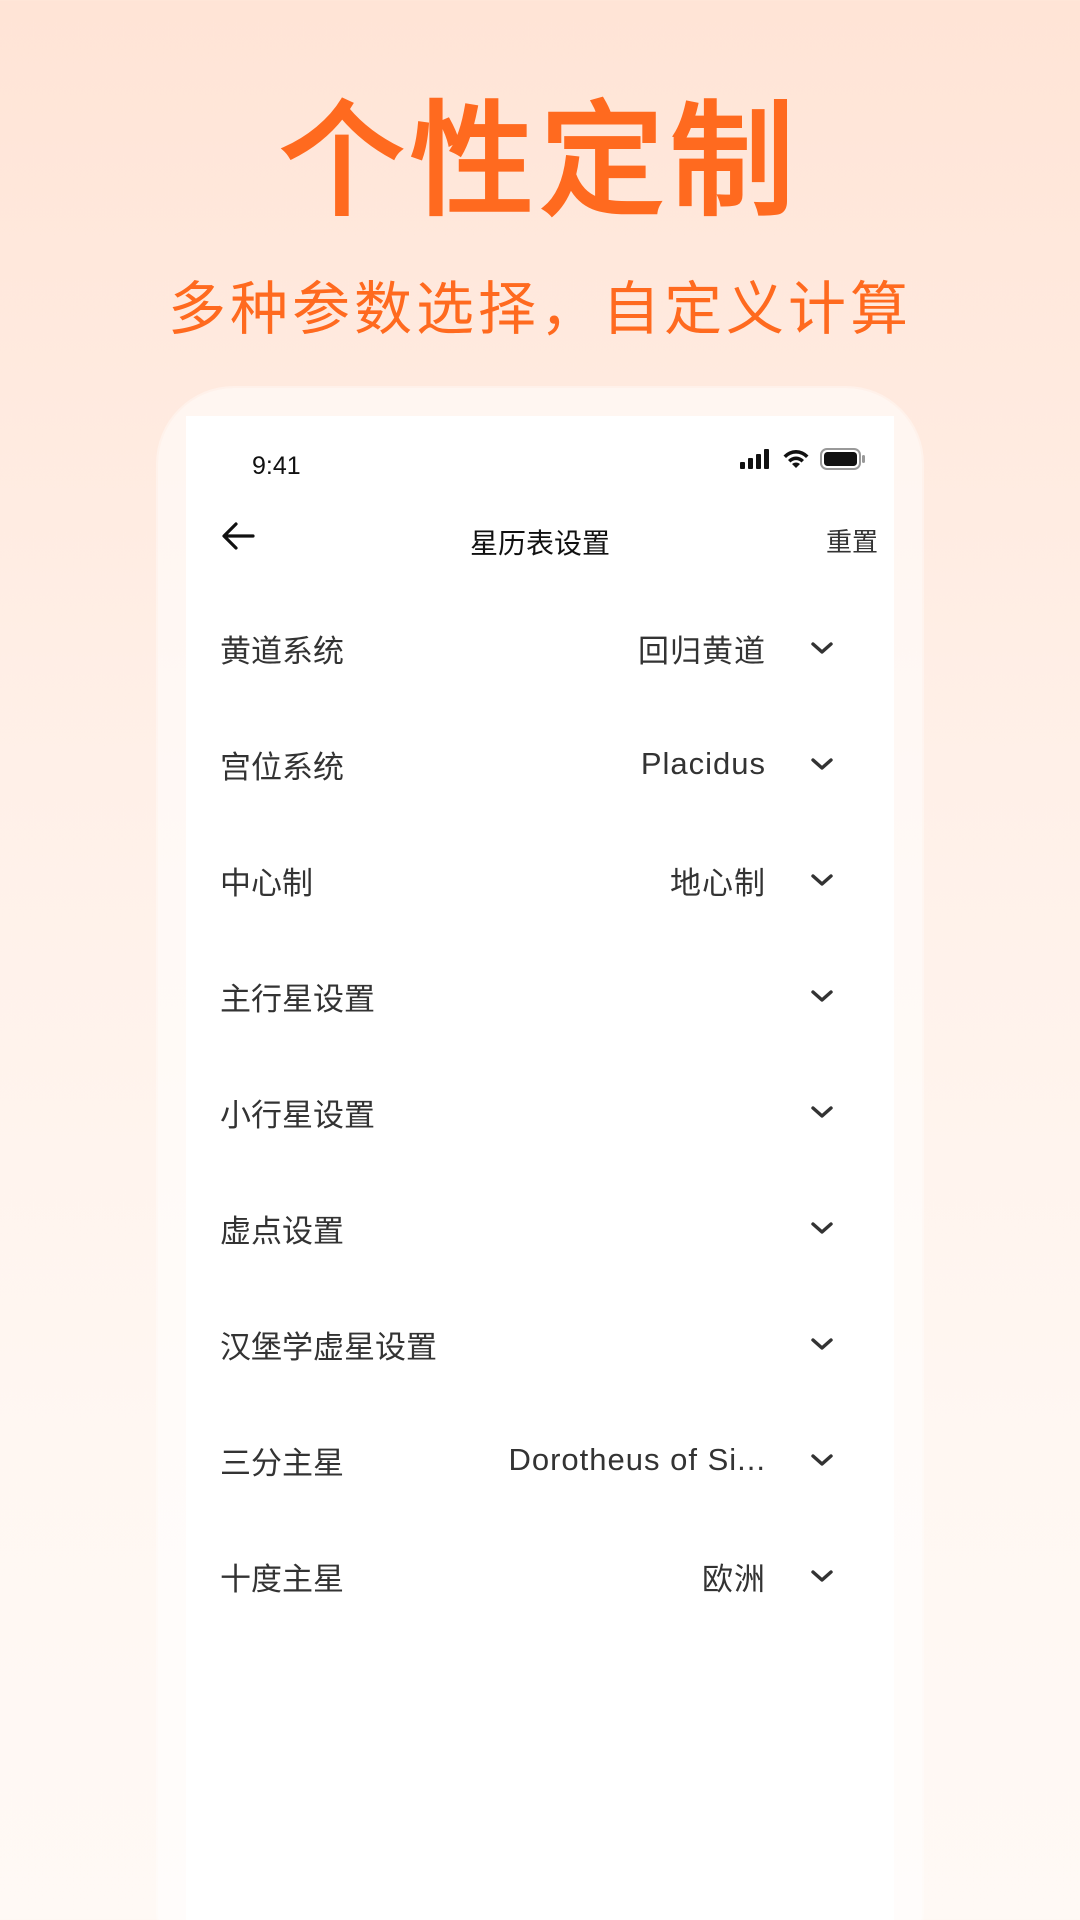 This screenshot has width=1080, height=1920. I want to click on setting-label: 三分主星, so click(282, 1463).